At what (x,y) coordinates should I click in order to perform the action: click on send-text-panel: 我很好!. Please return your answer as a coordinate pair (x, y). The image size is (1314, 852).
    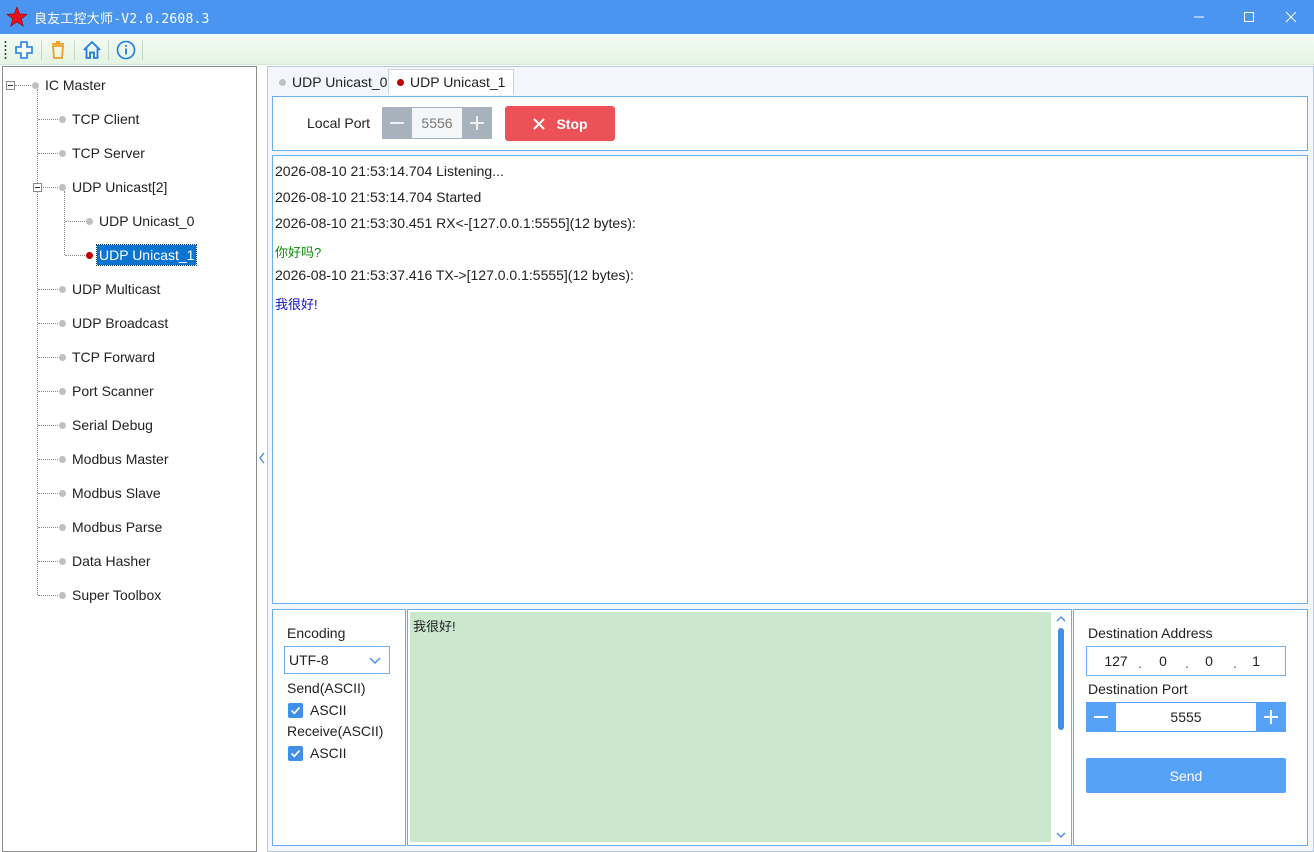
    Looking at the image, I should click on (739, 727).